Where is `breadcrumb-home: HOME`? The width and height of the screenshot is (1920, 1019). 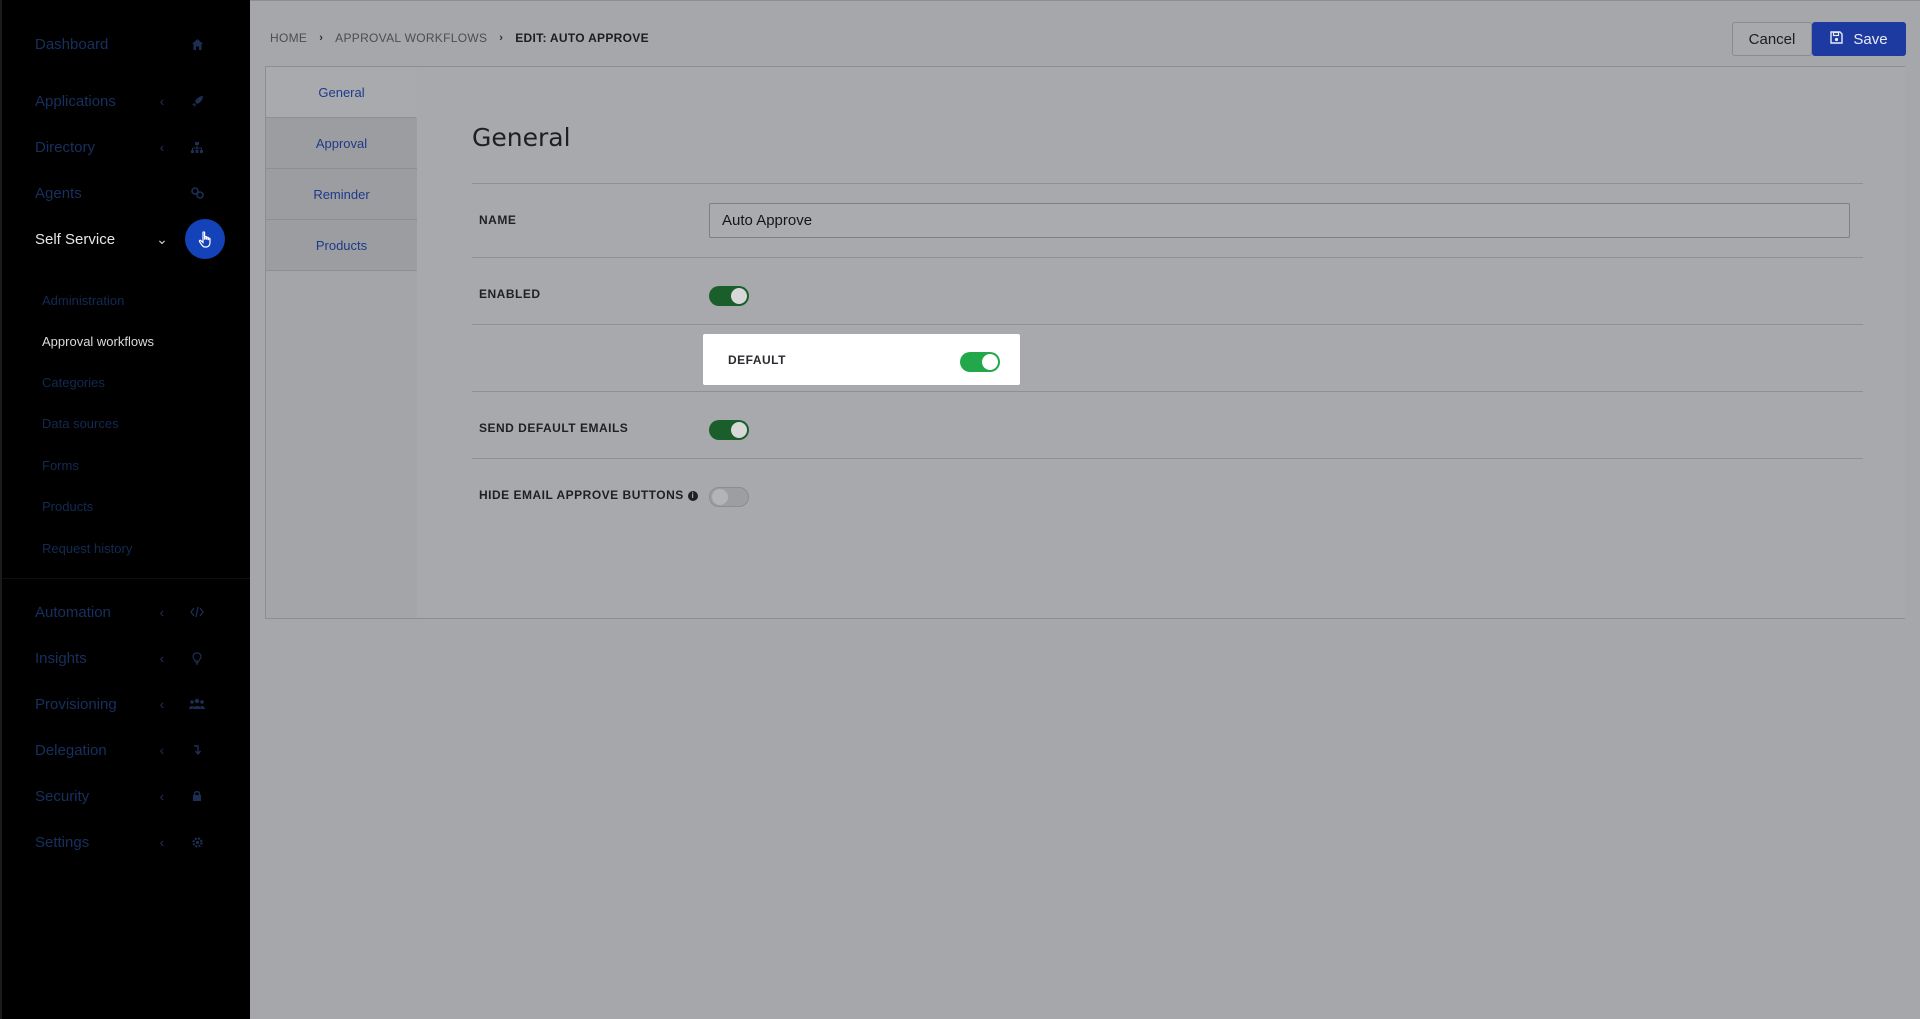 breadcrumb-home: HOME is located at coordinates (288, 38).